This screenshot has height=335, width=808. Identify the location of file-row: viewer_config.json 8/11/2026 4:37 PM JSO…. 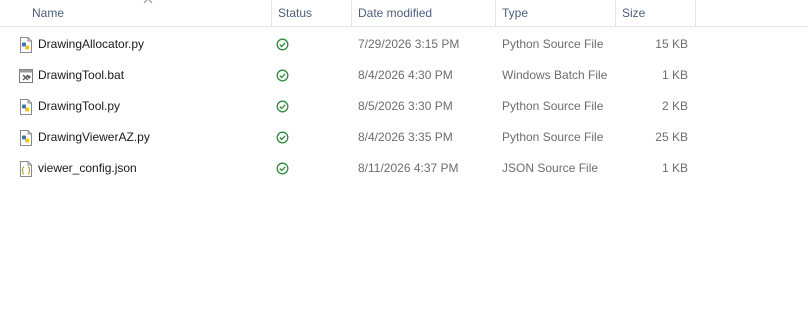
(404, 168).